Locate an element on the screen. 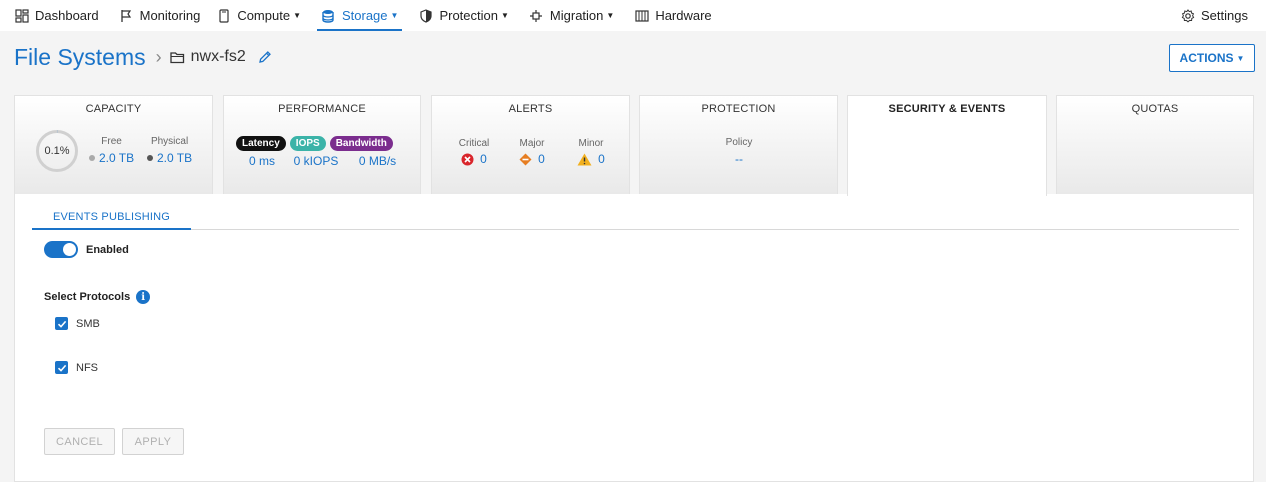  nav-compute: Compute ▼ is located at coordinates (258, 15).